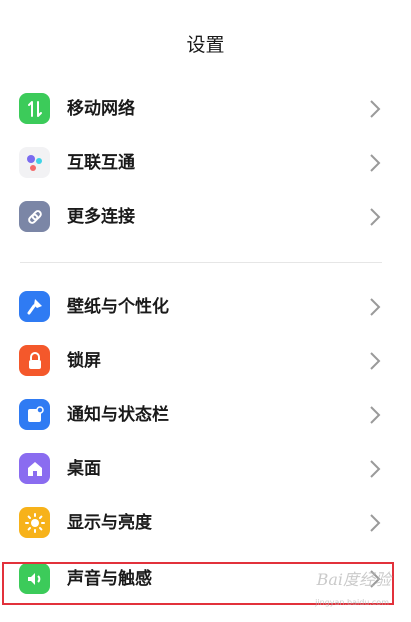  Describe the element at coordinates (34, 306) in the screenshot. I see `wallpaper-brush-icon` at that location.